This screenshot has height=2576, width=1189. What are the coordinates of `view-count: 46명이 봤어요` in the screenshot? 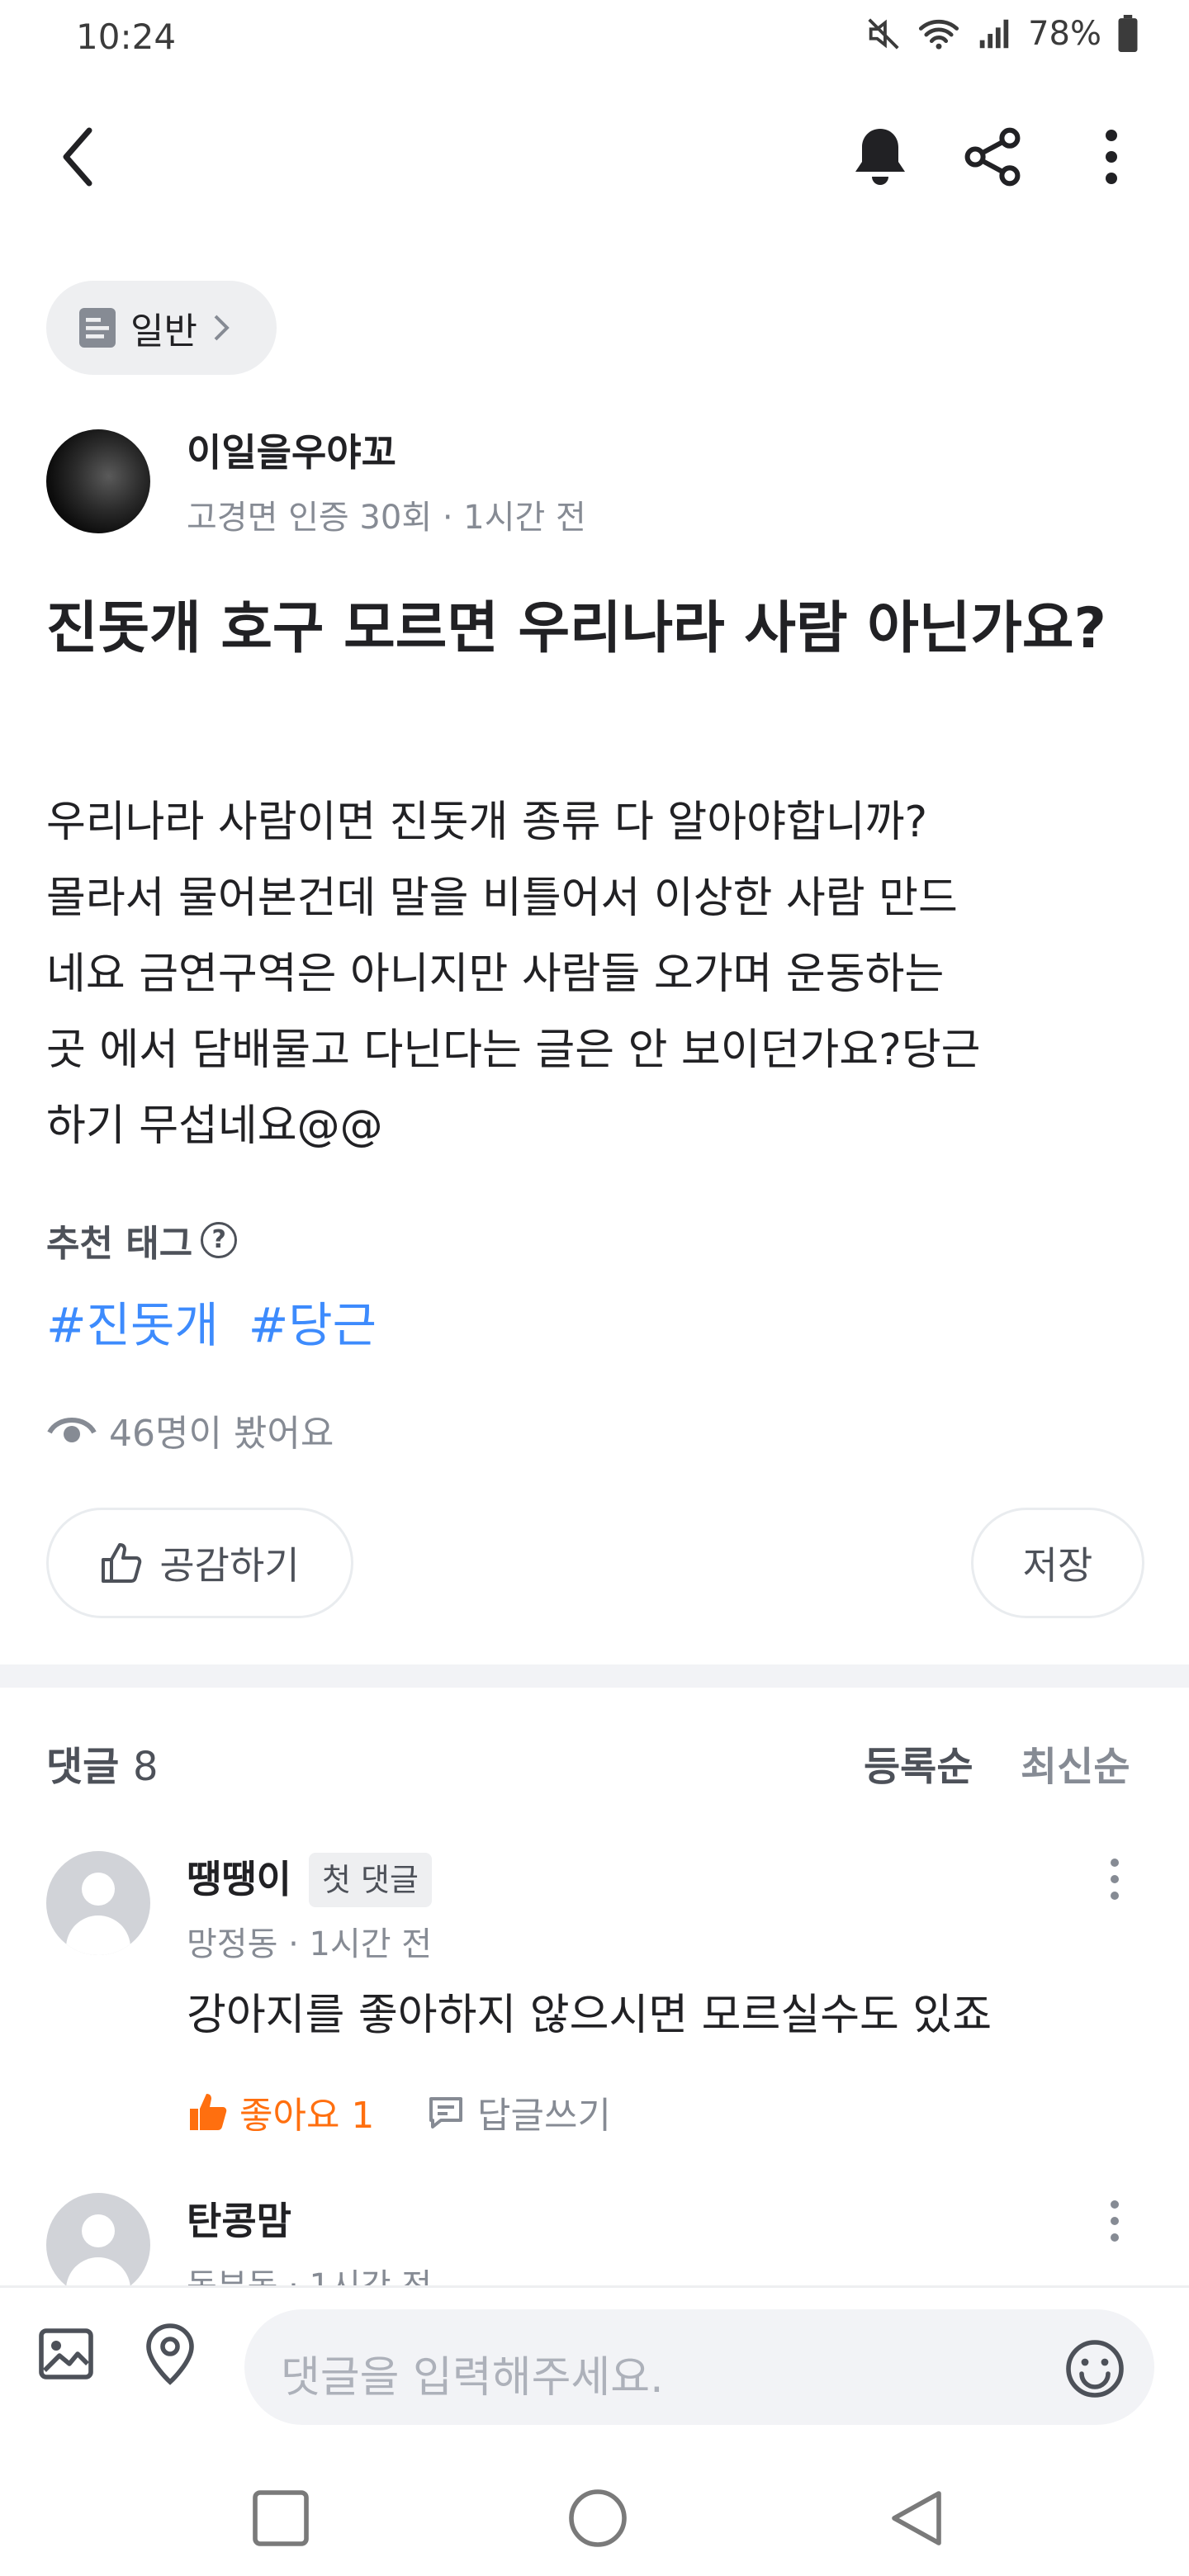 It's located at (190, 1430).